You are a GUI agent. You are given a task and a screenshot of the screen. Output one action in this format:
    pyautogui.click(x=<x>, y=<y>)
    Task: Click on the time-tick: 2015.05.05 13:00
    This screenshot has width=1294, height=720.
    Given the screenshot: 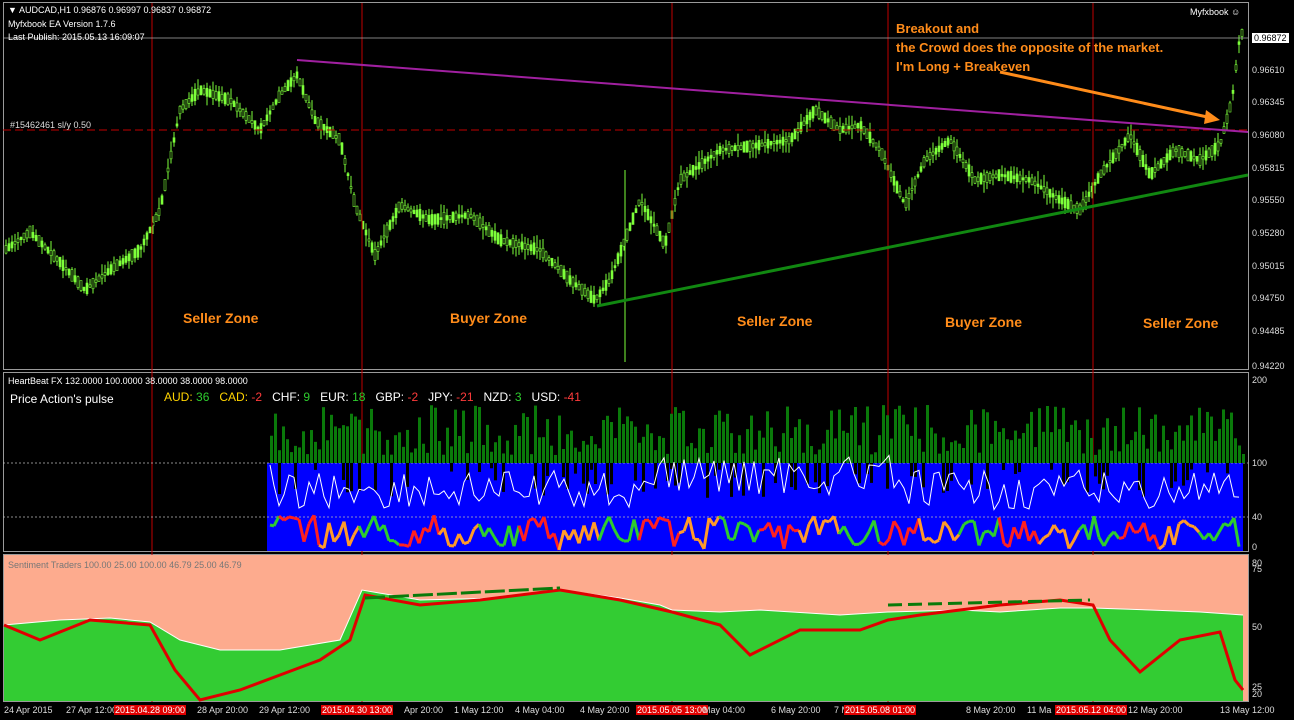 What is the action you would take?
    pyautogui.click(x=672, y=710)
    